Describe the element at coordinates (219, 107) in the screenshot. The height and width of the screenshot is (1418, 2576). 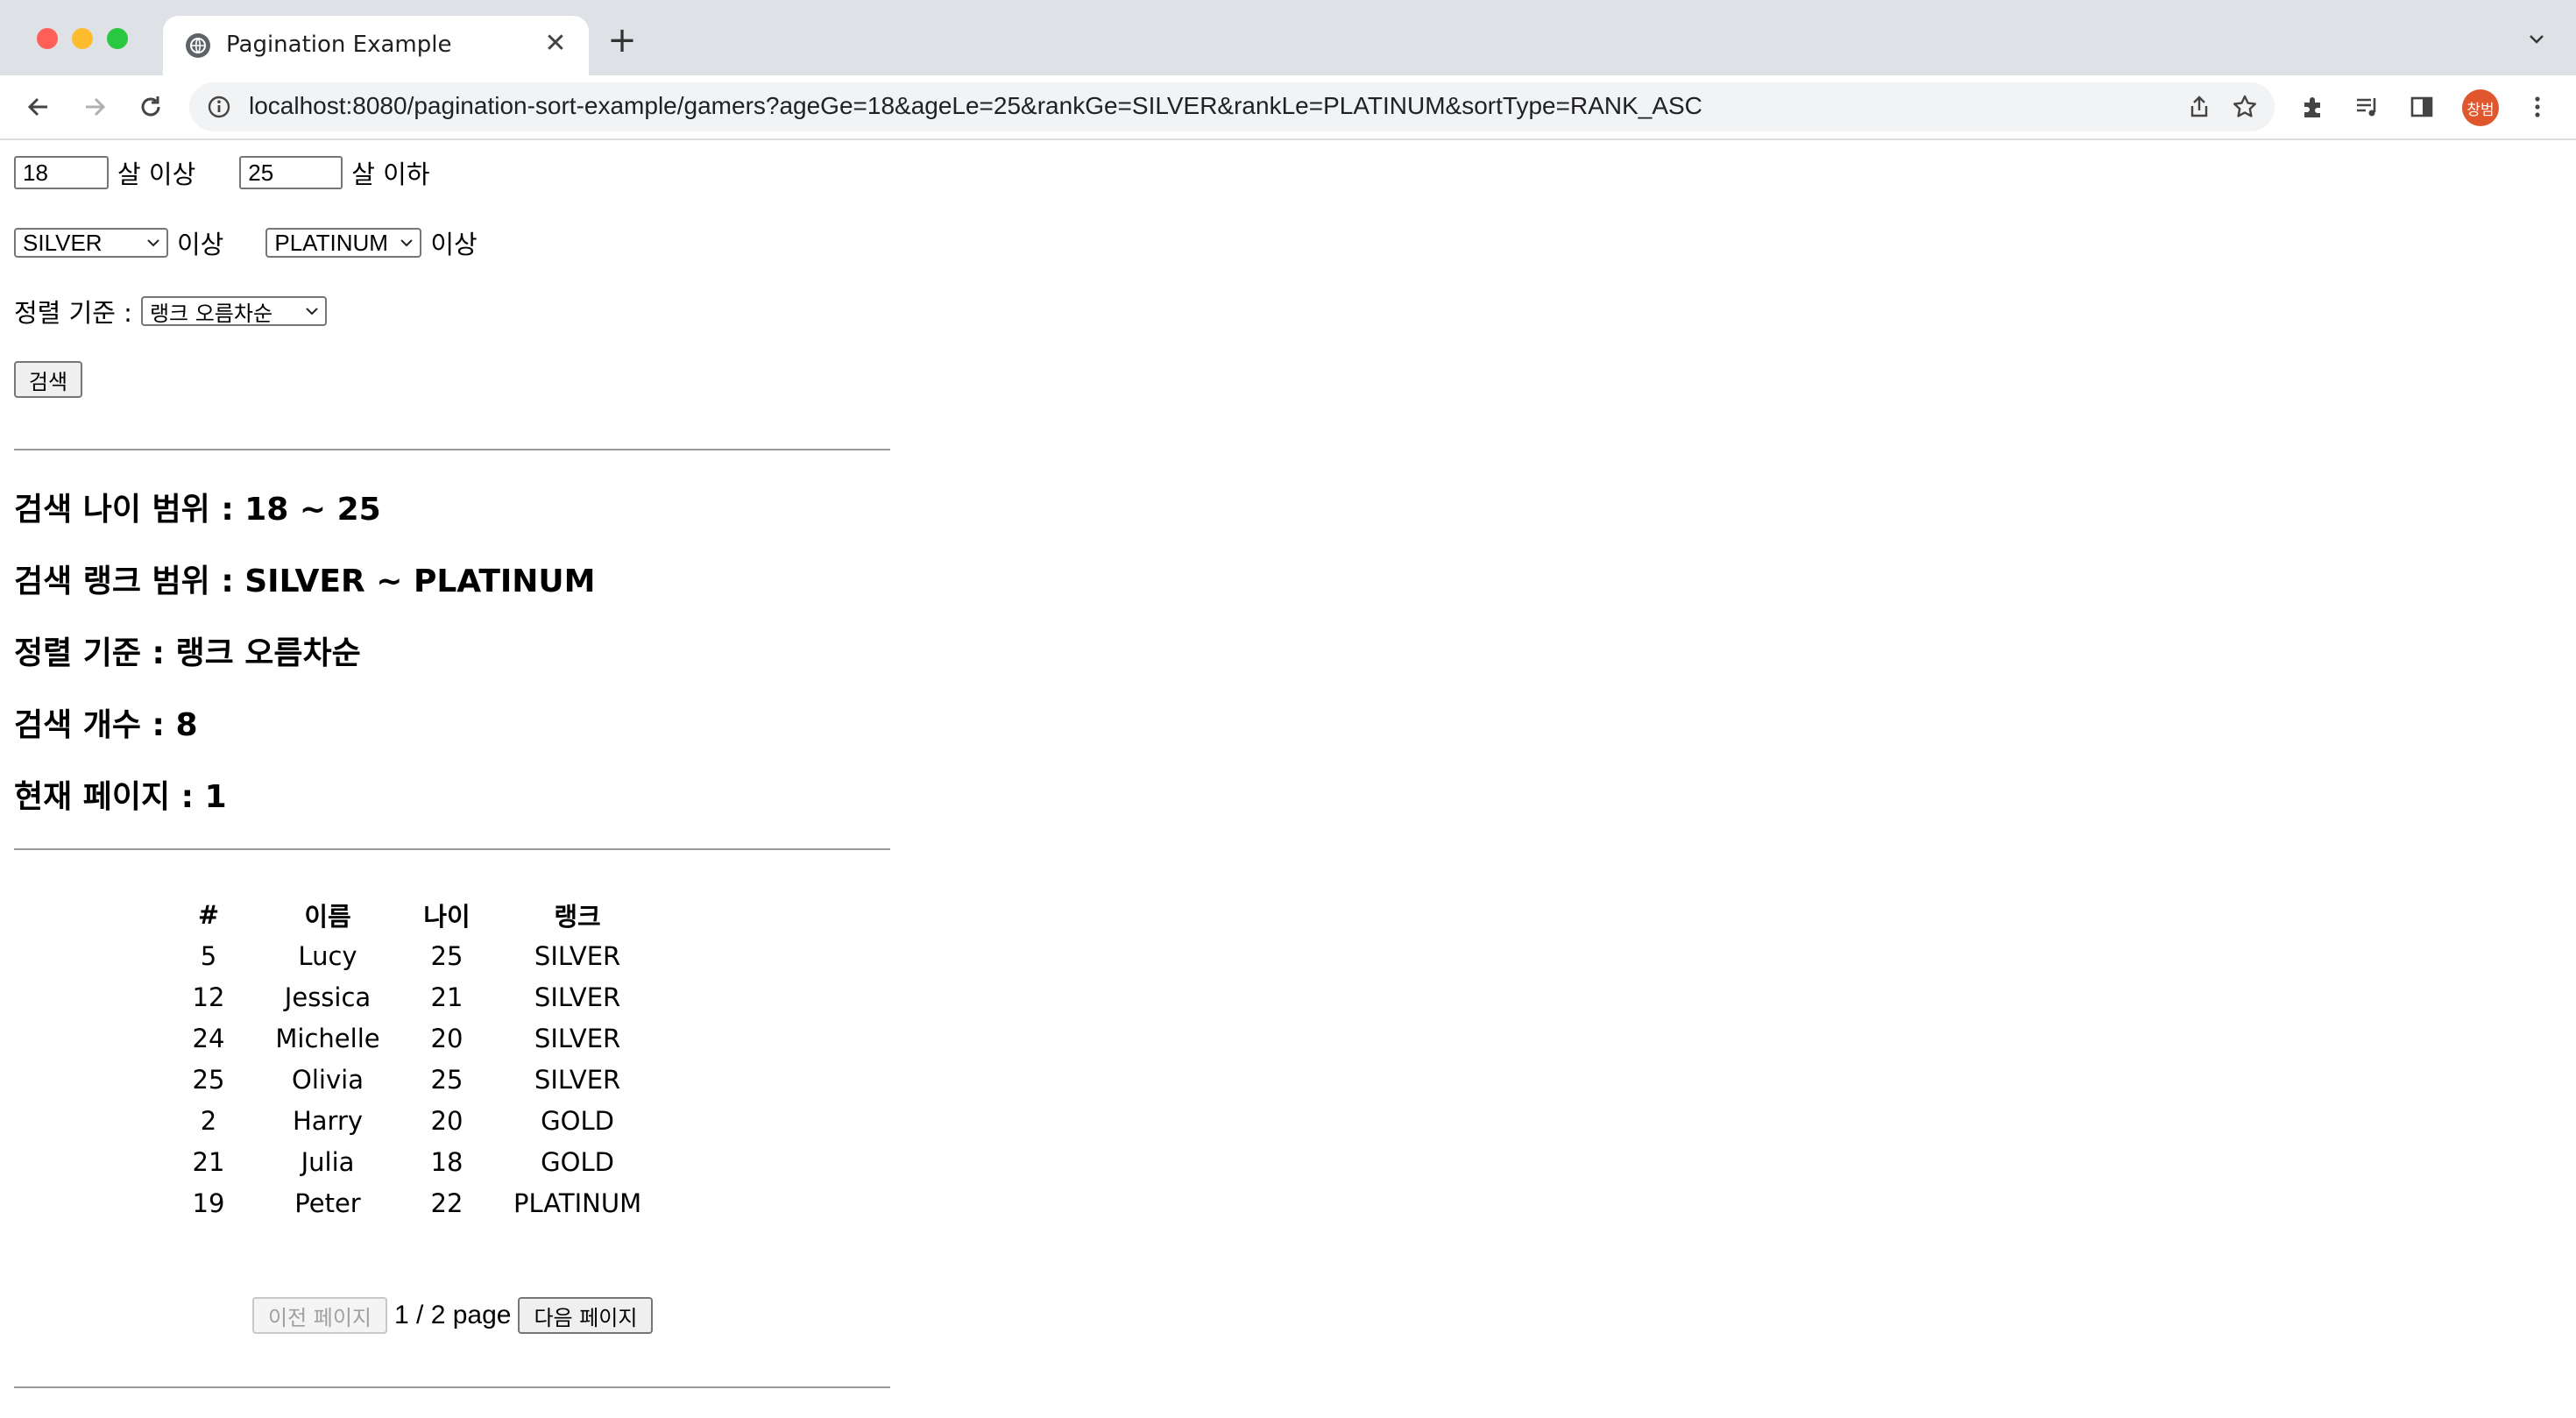
I see `site-info-icon` at that location.